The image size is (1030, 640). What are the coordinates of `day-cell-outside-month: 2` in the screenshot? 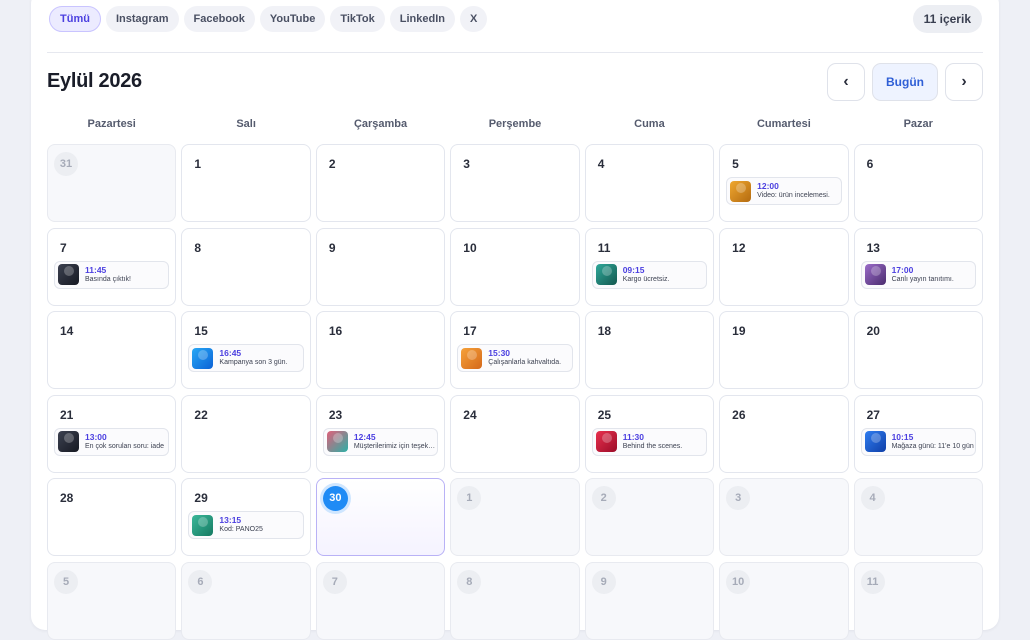 It's located at (649, 517).